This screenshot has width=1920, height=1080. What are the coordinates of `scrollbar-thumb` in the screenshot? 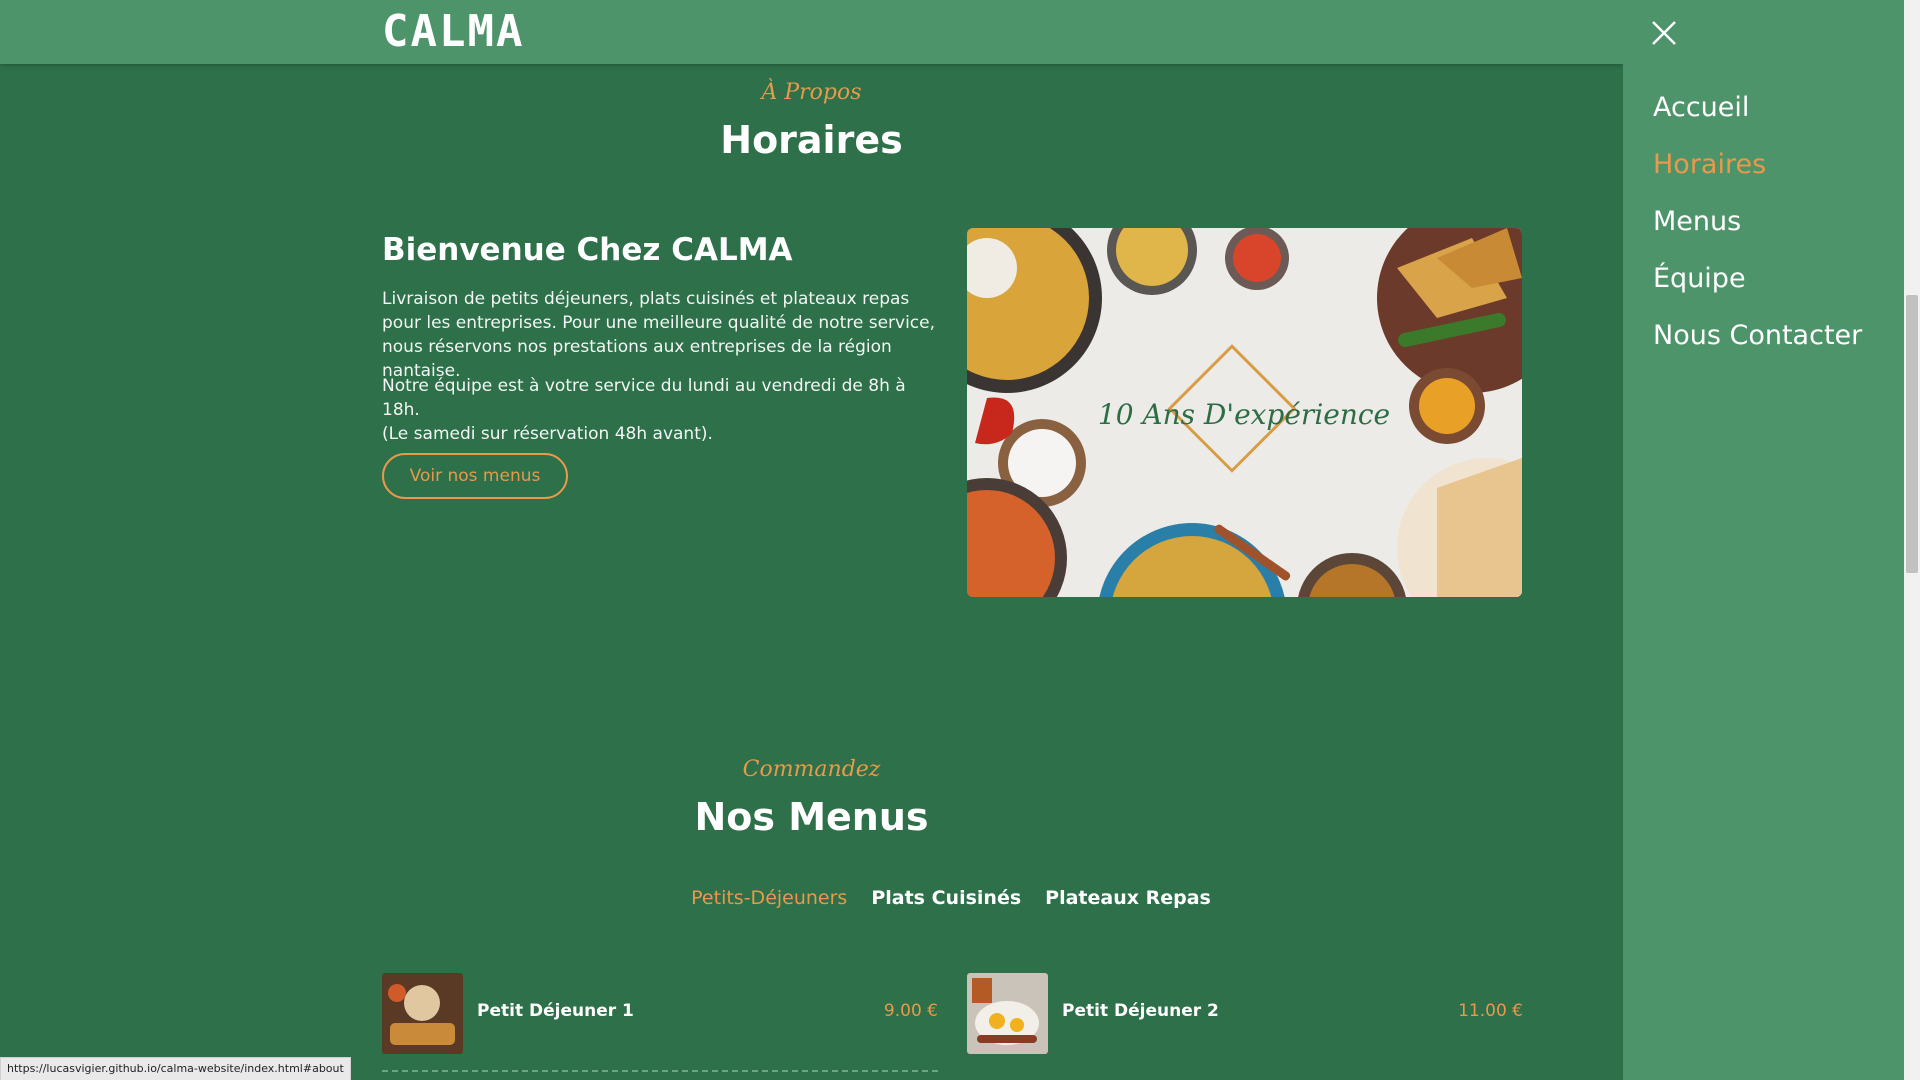 It's located at (1912, 434).